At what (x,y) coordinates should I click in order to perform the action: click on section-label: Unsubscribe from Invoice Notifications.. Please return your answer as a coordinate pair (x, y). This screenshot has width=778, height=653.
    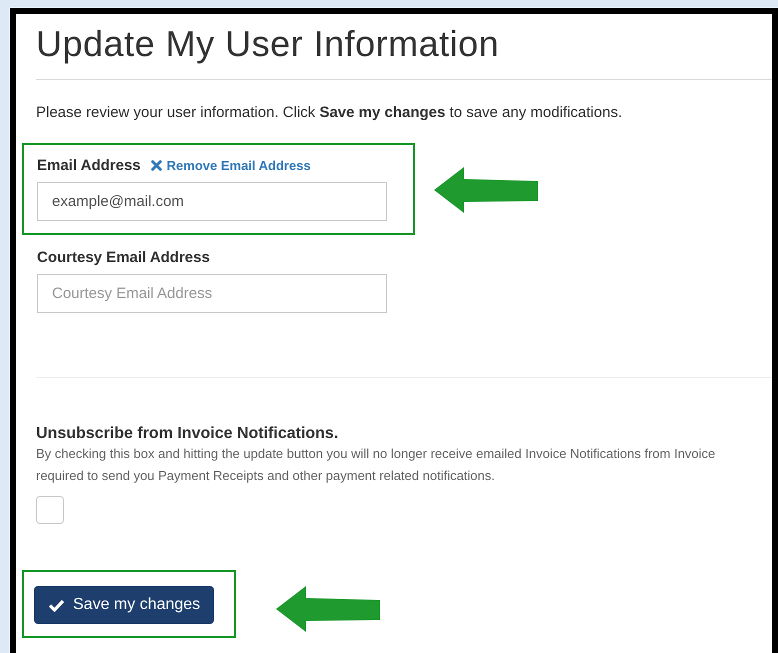
    Looking at the image, I should click on (188, 434).